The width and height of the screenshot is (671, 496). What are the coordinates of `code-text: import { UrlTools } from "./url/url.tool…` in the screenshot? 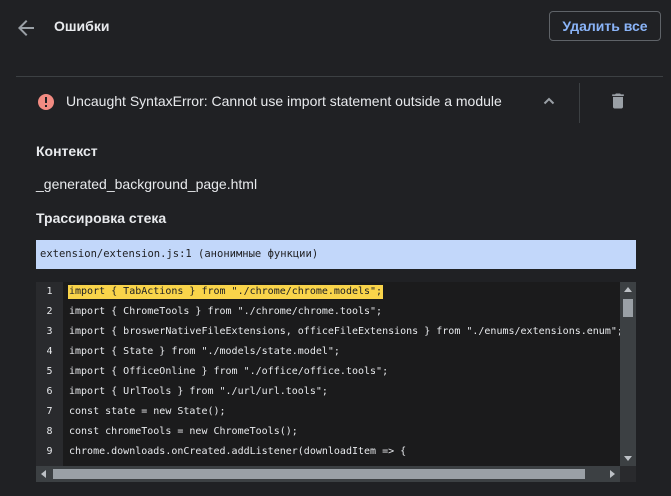 It's located at (198, 391).